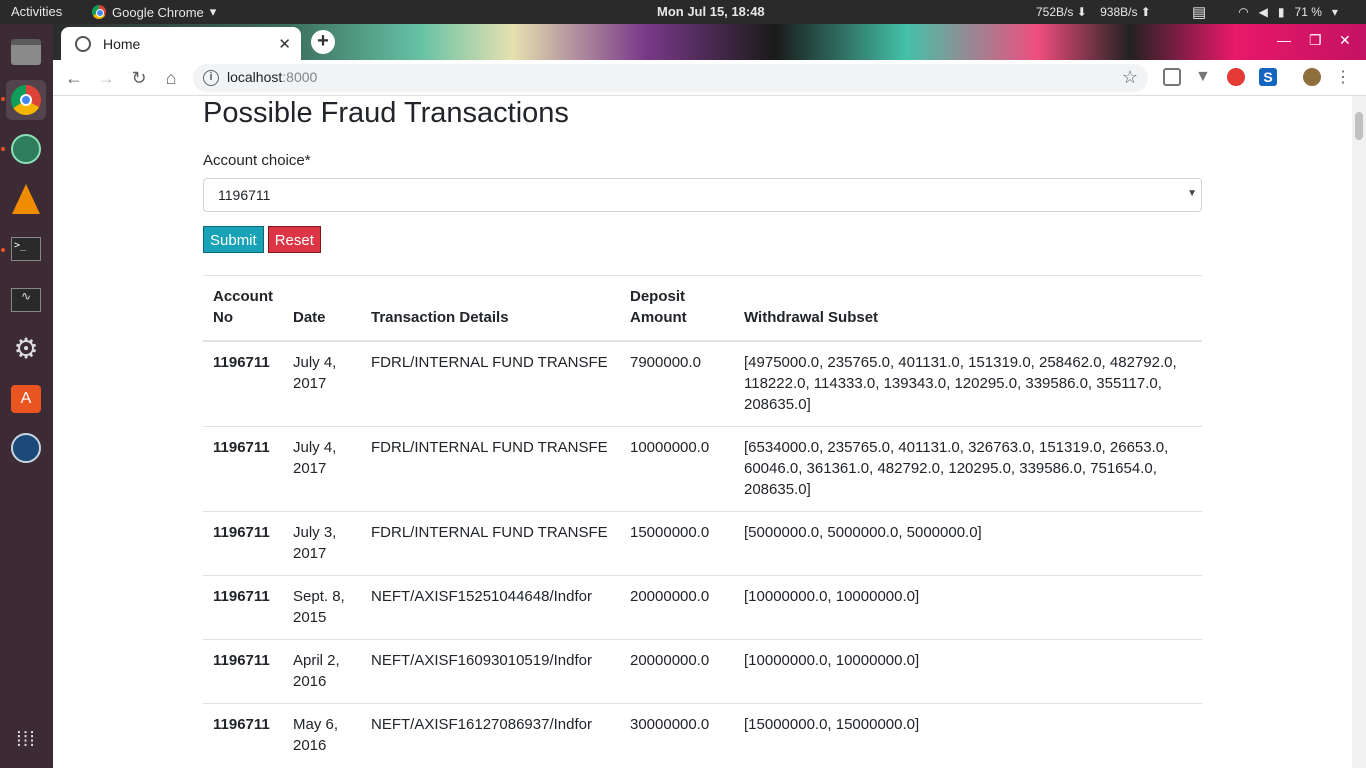 The image size is (1366, 768). I want to click on adblock-icon, so click(1236, 77).